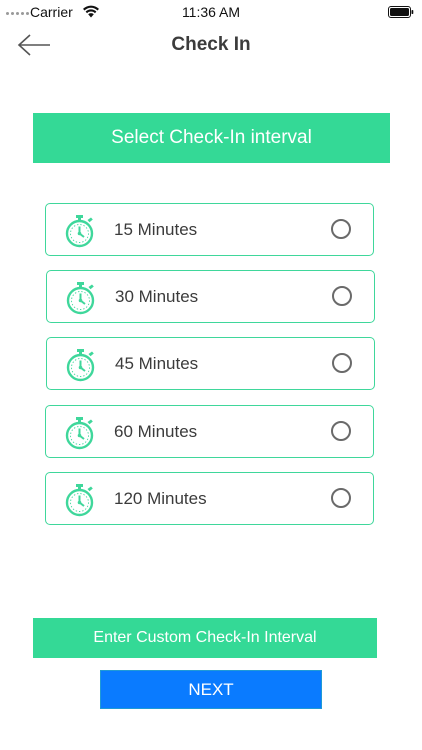 The width and height of the screenshot is (422, 750). Describe the element at coordinates (210, 296) in the screenshot. I see `interval-option-30: 30 Minutes` at that location.